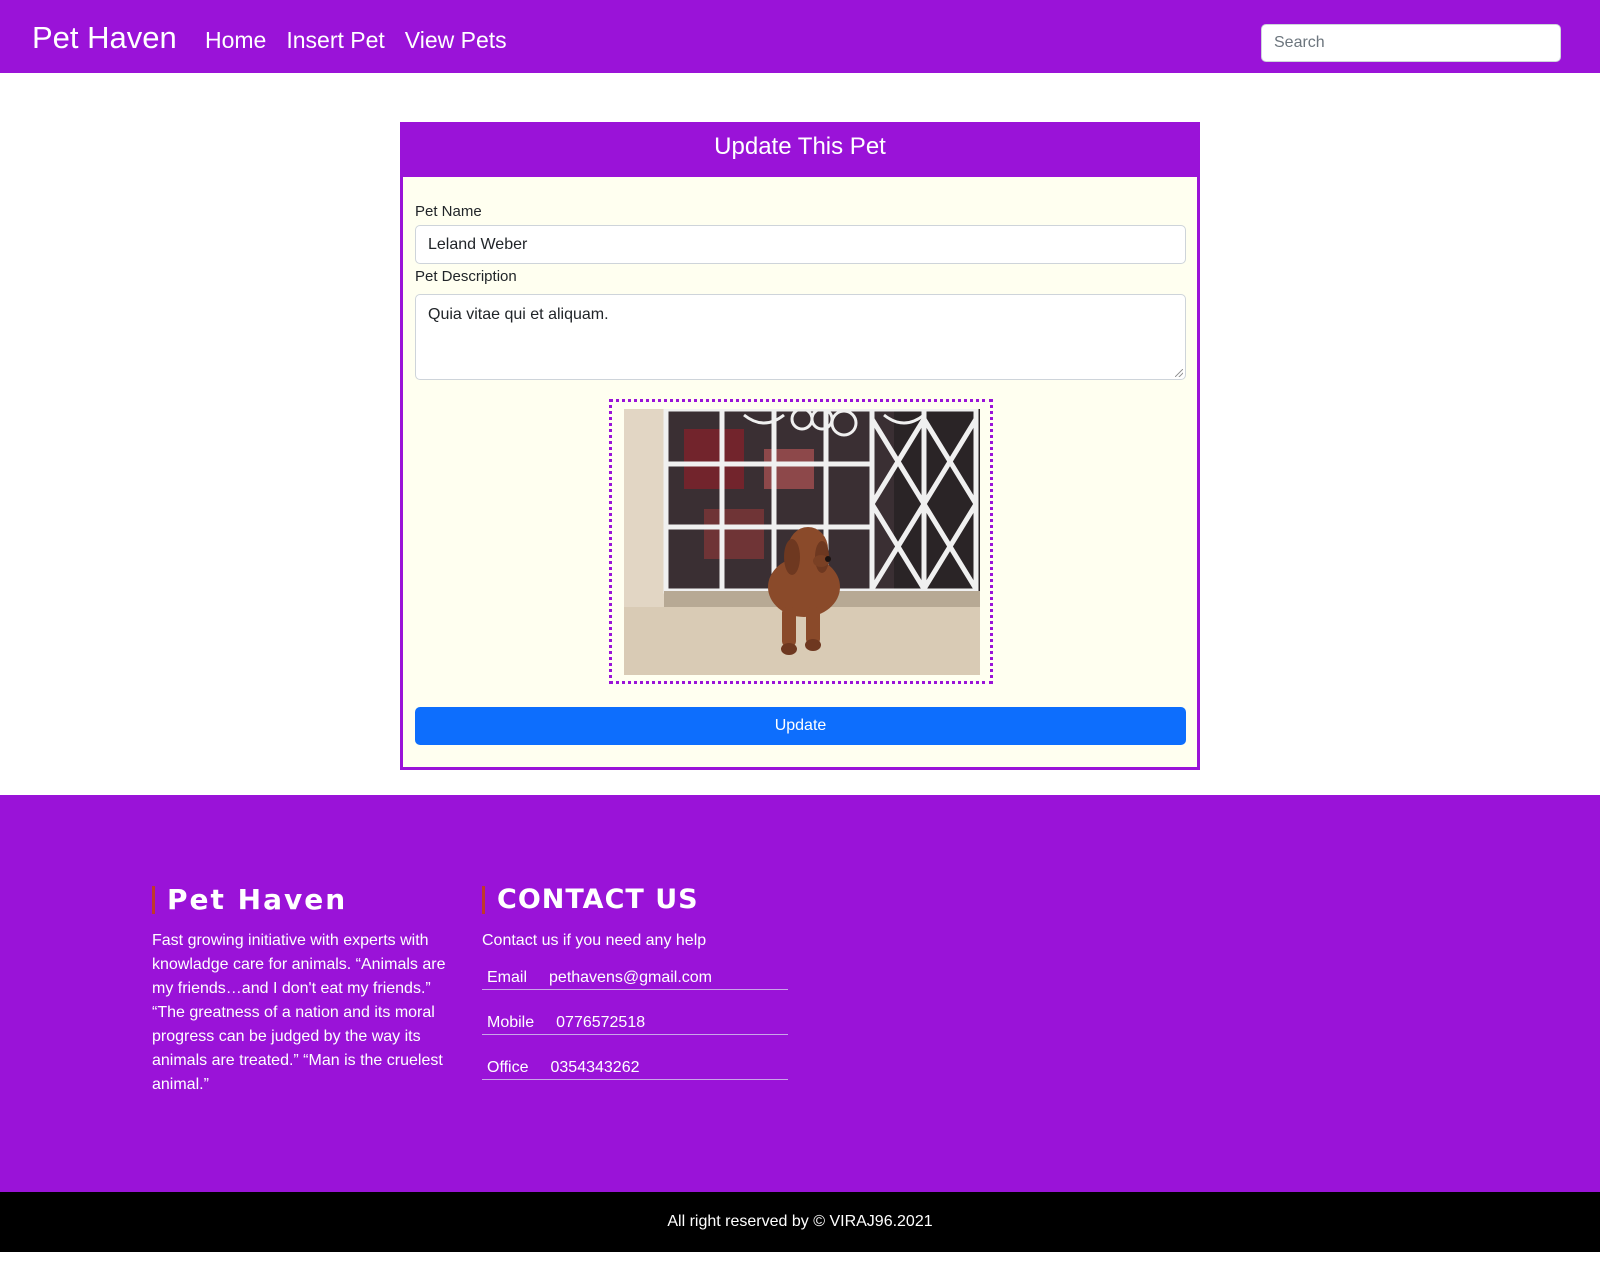 Image resolution: width=1600 pixels, height=1267 pixels. What do you see at coordinates (257, 899) in the screenshot?
I see `footer-about-title-text: Pet Haven` at bounding box center [257, 899].